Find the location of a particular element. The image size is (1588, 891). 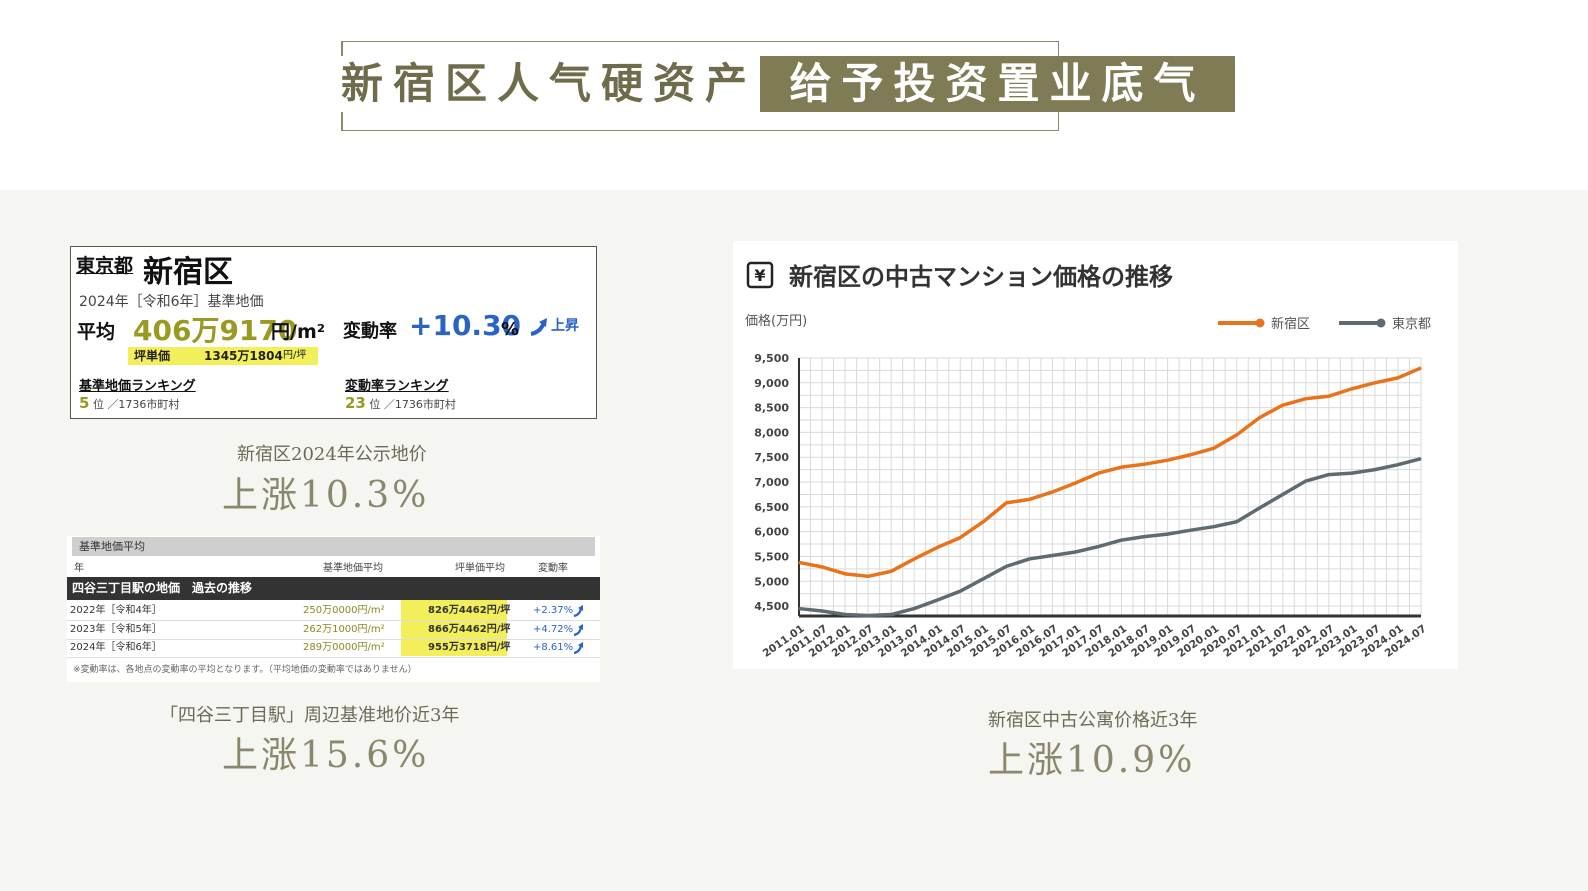

tsubo-value: 1345万1804 is located at coordinates (243, 356).